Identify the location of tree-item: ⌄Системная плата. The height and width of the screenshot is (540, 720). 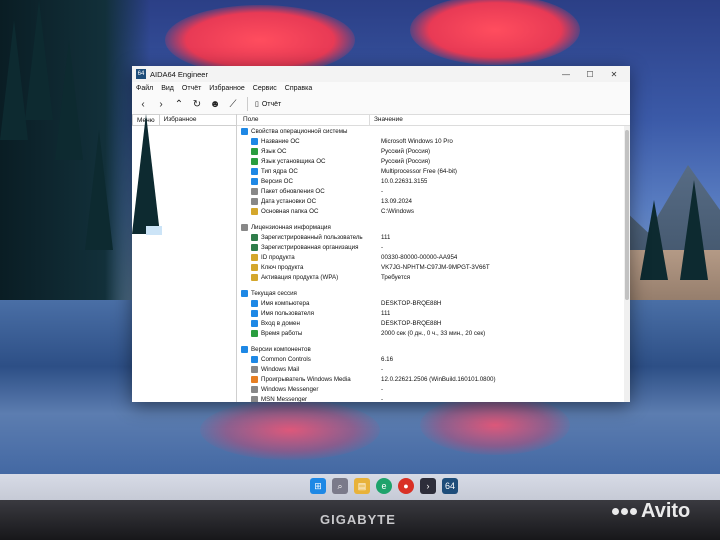
(150, 137).